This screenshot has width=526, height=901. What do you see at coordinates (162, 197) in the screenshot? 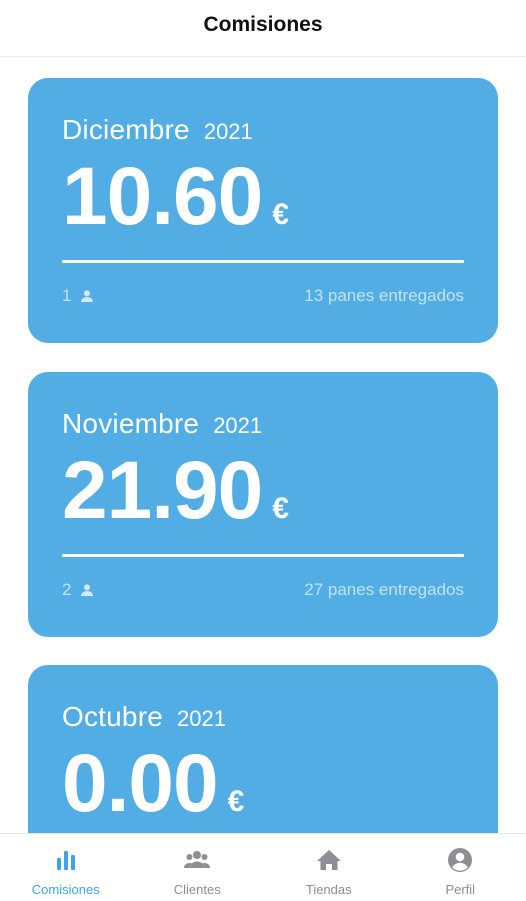
I see `card-amount: 10.60` at bounding box center [162, 197].